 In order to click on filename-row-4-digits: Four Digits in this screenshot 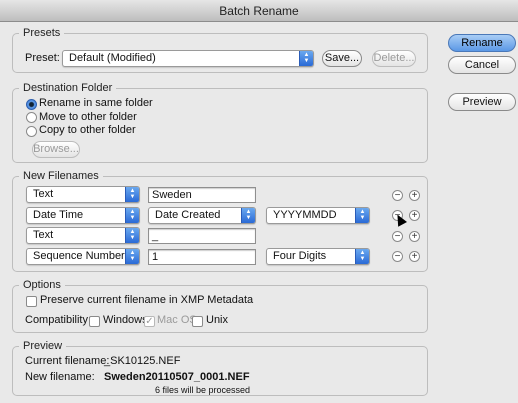, I will do `click(300, 256)`.